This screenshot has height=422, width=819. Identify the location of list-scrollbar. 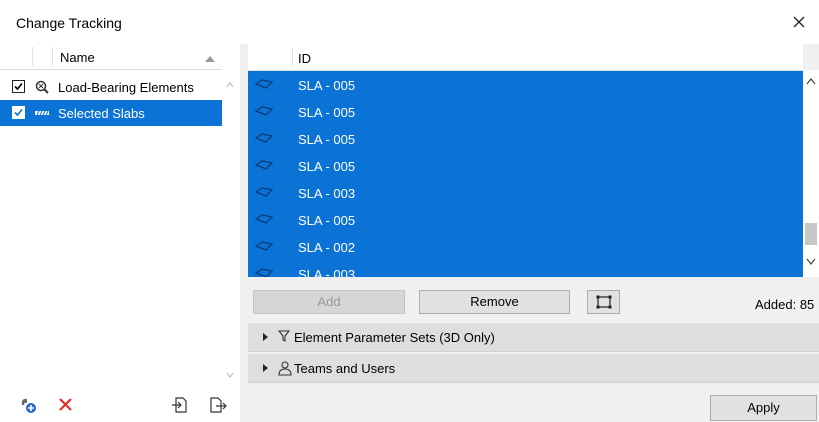
(230, 228).